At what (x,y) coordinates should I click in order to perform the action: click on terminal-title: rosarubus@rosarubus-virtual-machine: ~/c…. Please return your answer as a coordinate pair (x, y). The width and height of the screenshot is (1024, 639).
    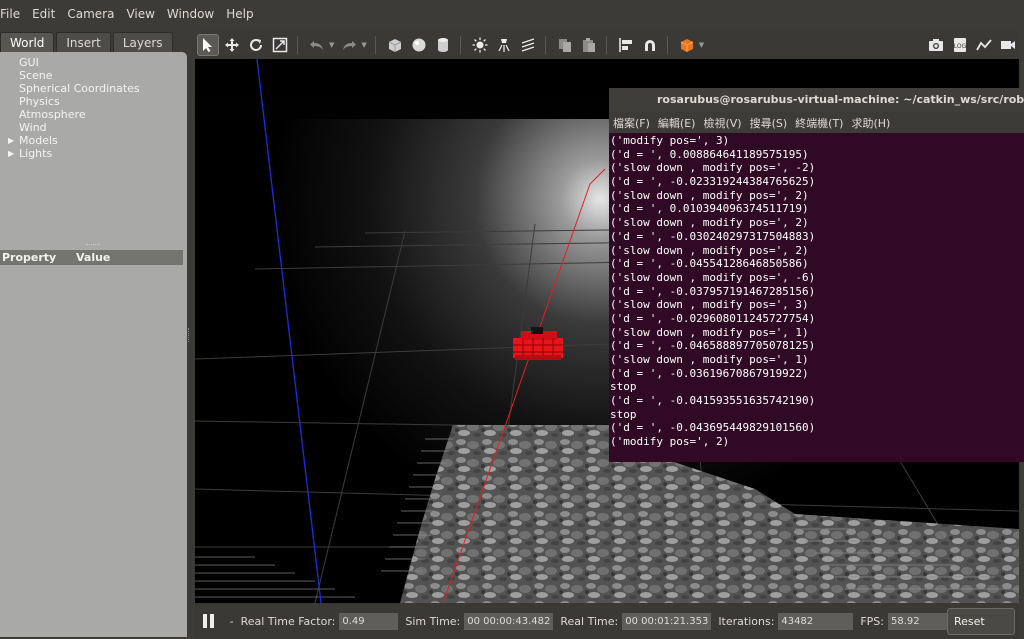
    Looking at the image, I should click on (816, 100).